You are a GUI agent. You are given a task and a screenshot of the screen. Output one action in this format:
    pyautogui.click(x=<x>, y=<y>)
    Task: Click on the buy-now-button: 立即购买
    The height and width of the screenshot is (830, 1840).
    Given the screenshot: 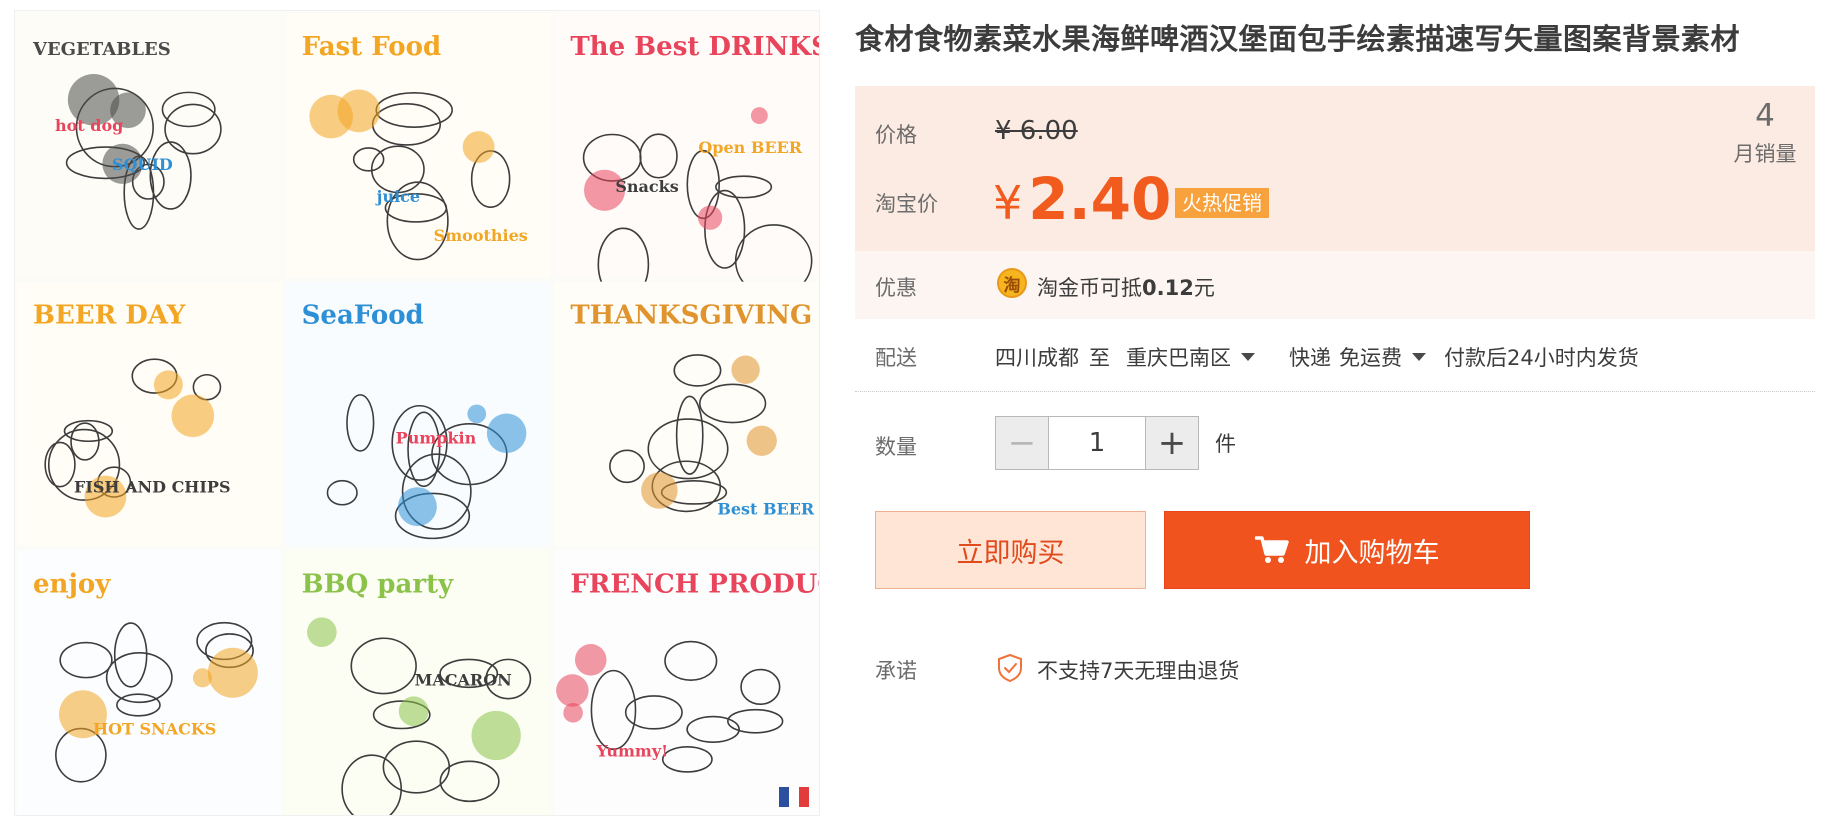 What is the action you would take?
    pyautogui.click(x=1010, y=550)
    